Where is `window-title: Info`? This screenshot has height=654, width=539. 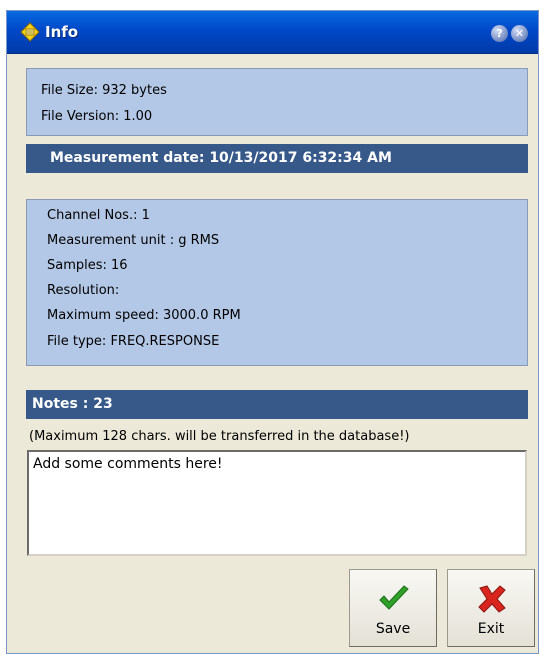 window-title: Info is located at coordinates (62, 32).